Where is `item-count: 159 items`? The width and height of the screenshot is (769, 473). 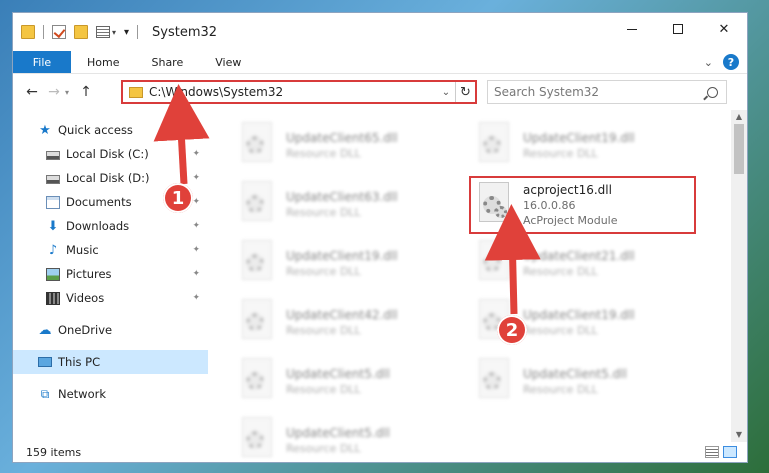 item-count: 159 items is located at coordinates (54, 452).